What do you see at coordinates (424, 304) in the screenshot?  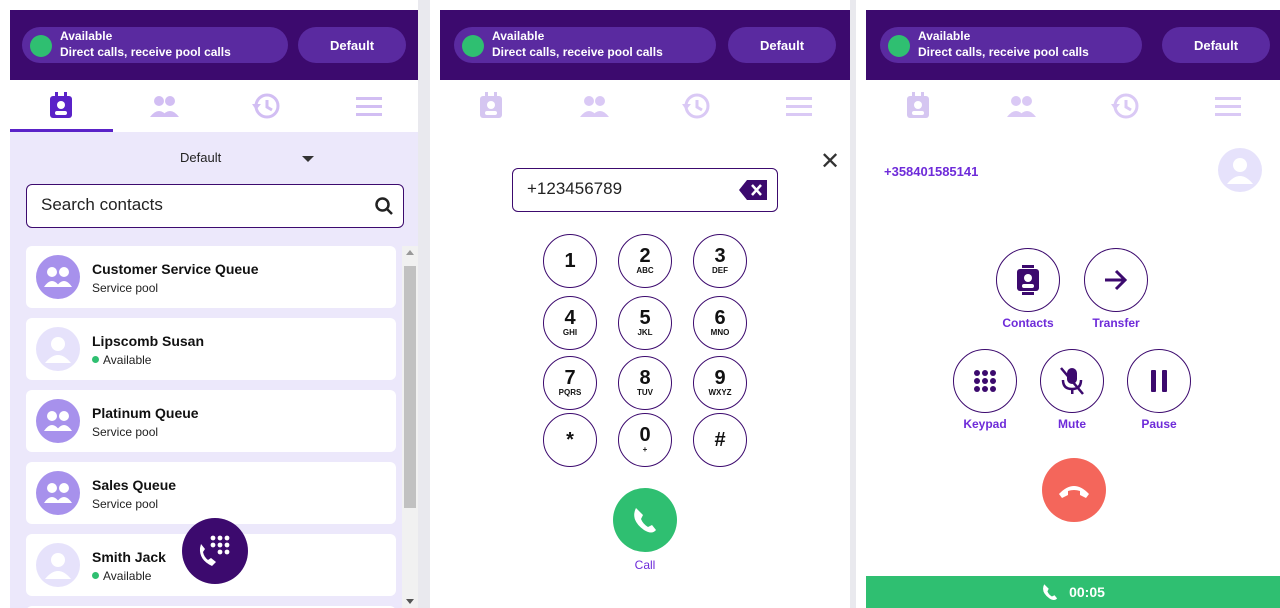 I see `panel-divider` at bounding box center [424, 304].